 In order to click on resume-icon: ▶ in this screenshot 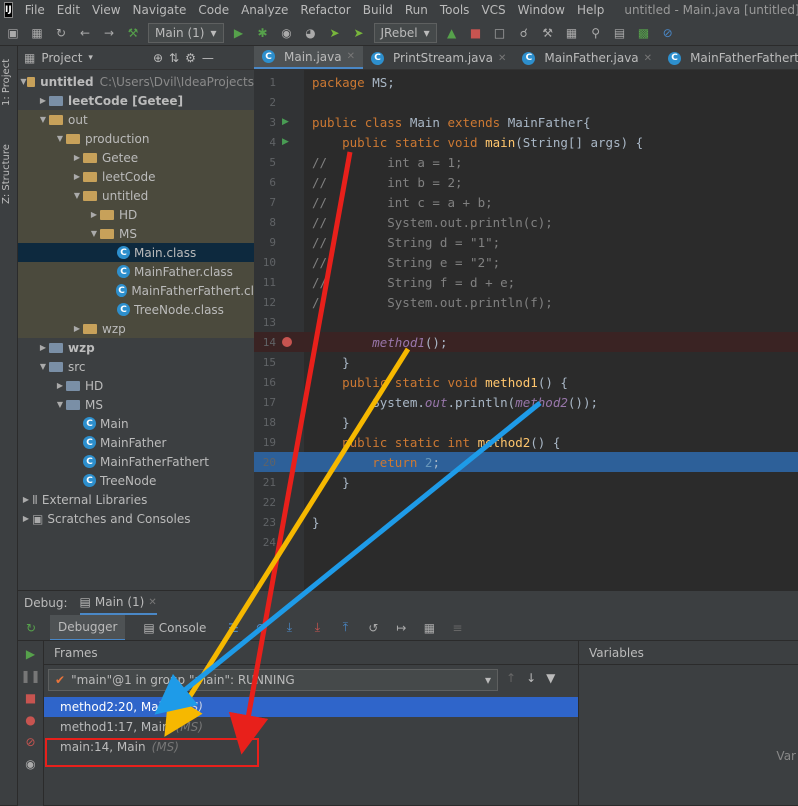, I will do `click(31, 654)`.